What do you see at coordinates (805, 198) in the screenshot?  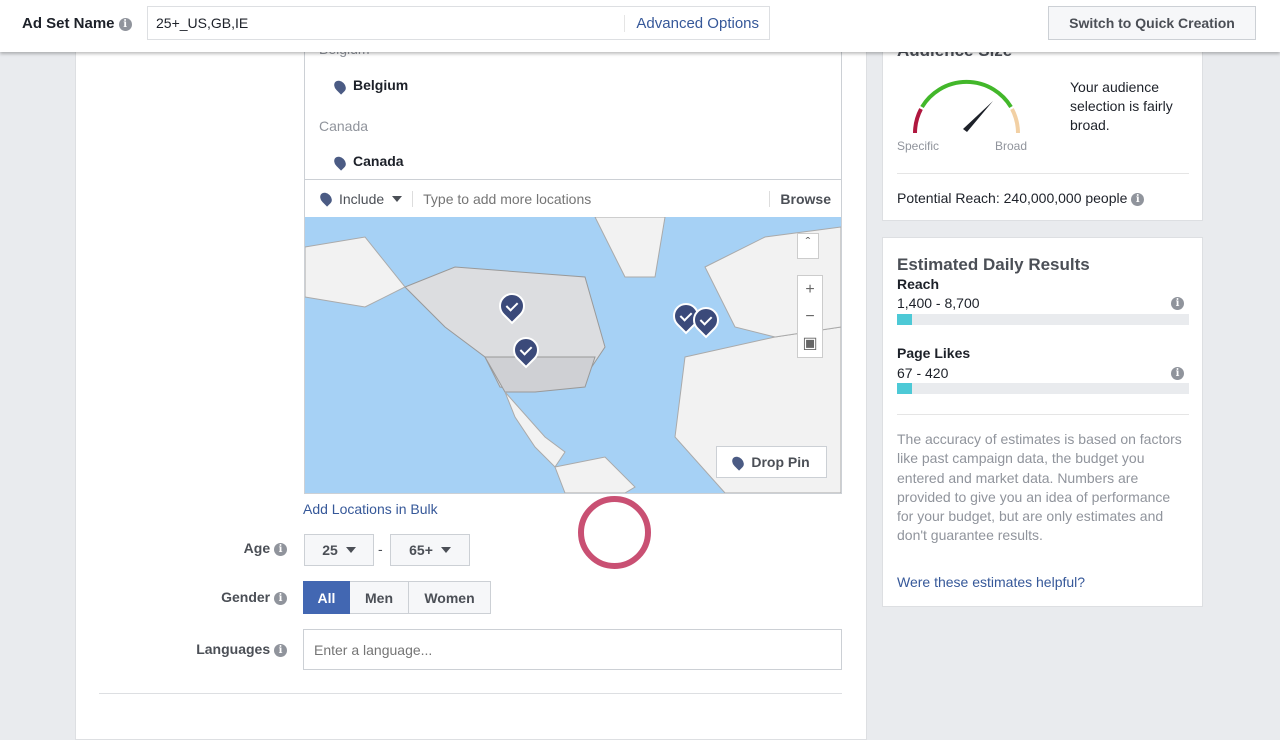 I see `browse-button: Browse` at bounding box center [805, 198].